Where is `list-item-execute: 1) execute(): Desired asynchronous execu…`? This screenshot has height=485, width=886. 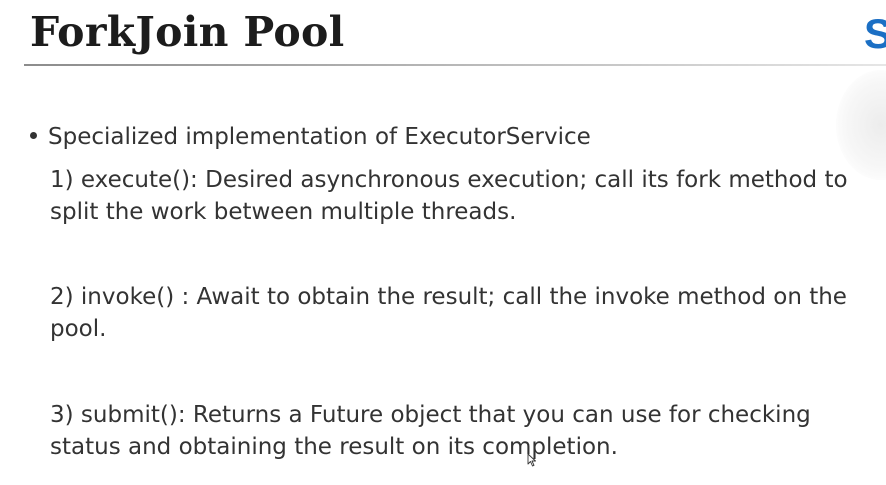 list-item-execute: 1) execute(): Desired asynchronous execu… is located at coordinates (468, 196).